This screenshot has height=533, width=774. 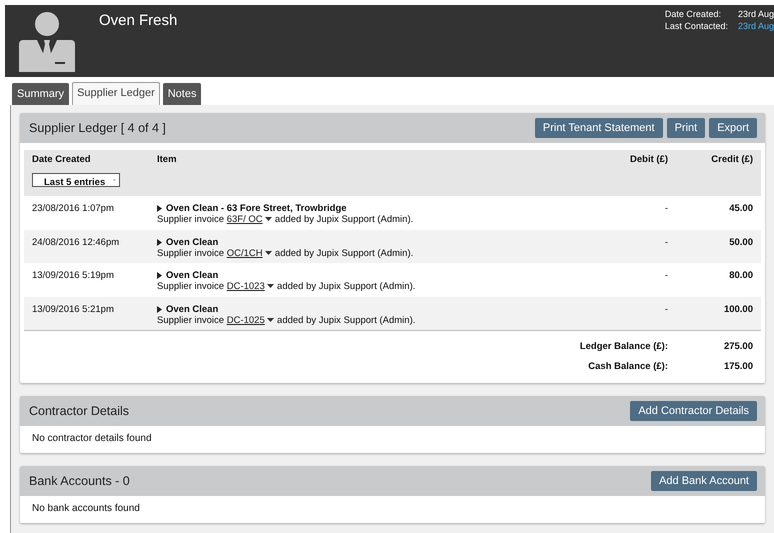 I want to click on avatar-icon, so click(x=47, y=41).